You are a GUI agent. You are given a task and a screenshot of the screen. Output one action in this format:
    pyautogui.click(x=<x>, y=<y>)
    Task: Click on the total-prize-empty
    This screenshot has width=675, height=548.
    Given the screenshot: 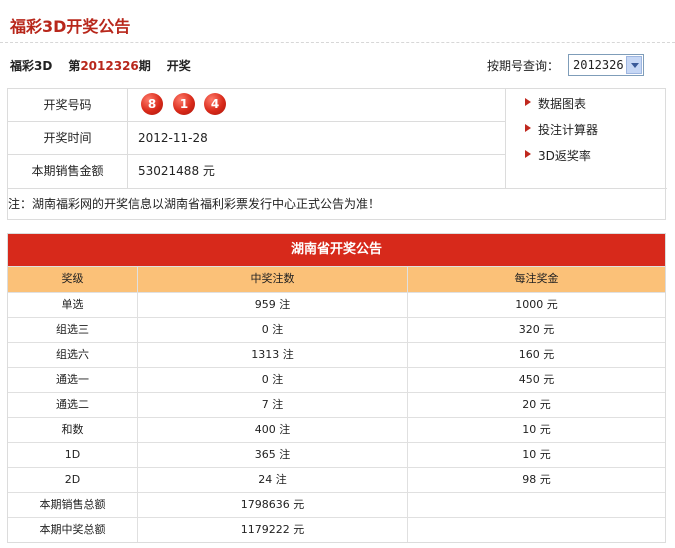 What is the action you would take?
    pyautogui.click(x=536, y=530)
    